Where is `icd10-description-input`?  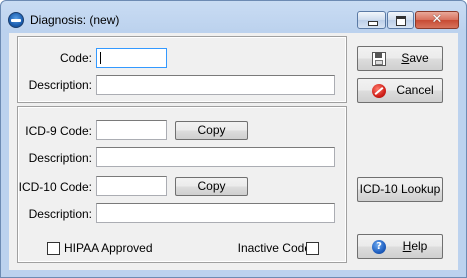 icd10-description-input is located at coordinates (215, 213).